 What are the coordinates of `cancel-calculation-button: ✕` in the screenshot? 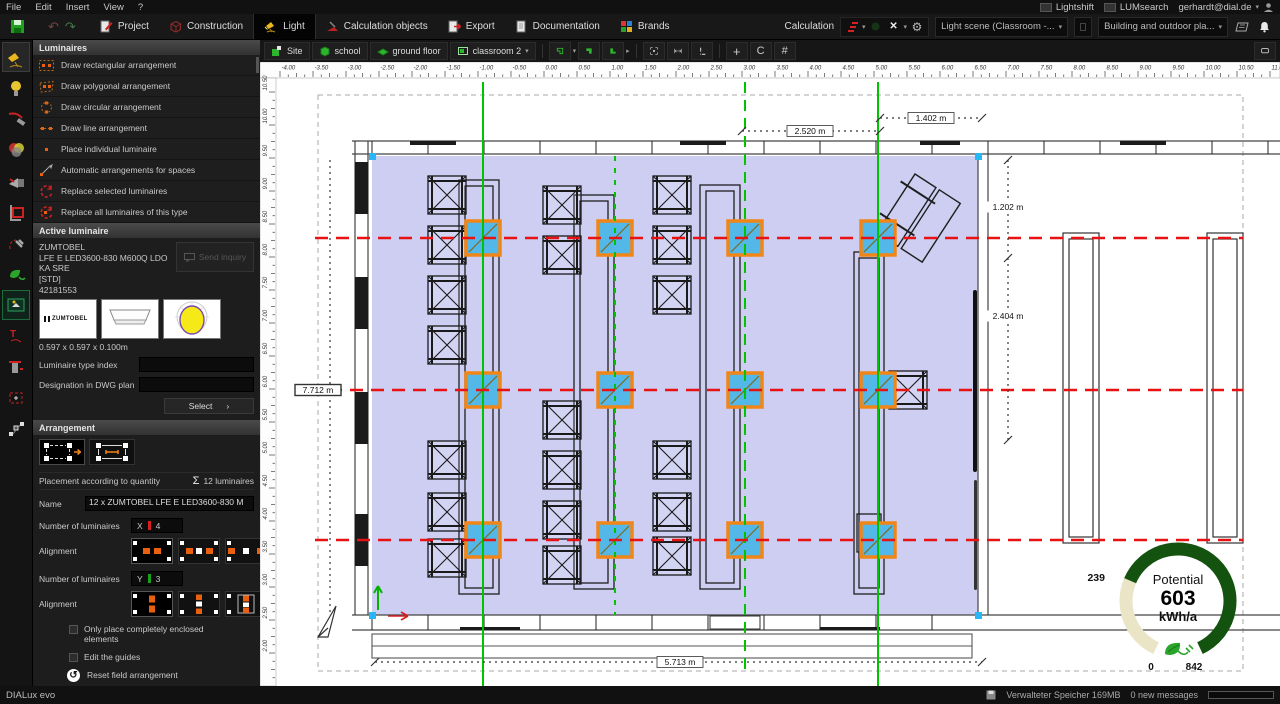 It's located at (894, 27).